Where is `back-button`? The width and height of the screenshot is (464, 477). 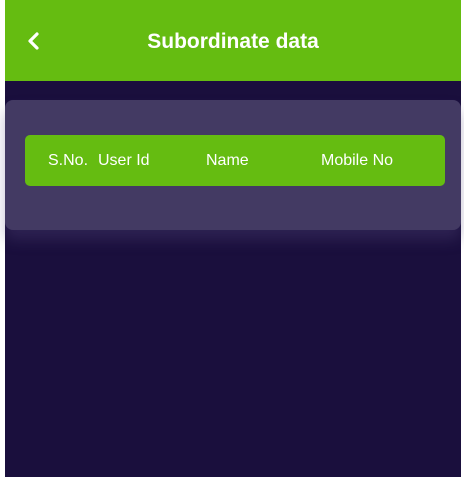 back-button is located at coordinates (34, 41).